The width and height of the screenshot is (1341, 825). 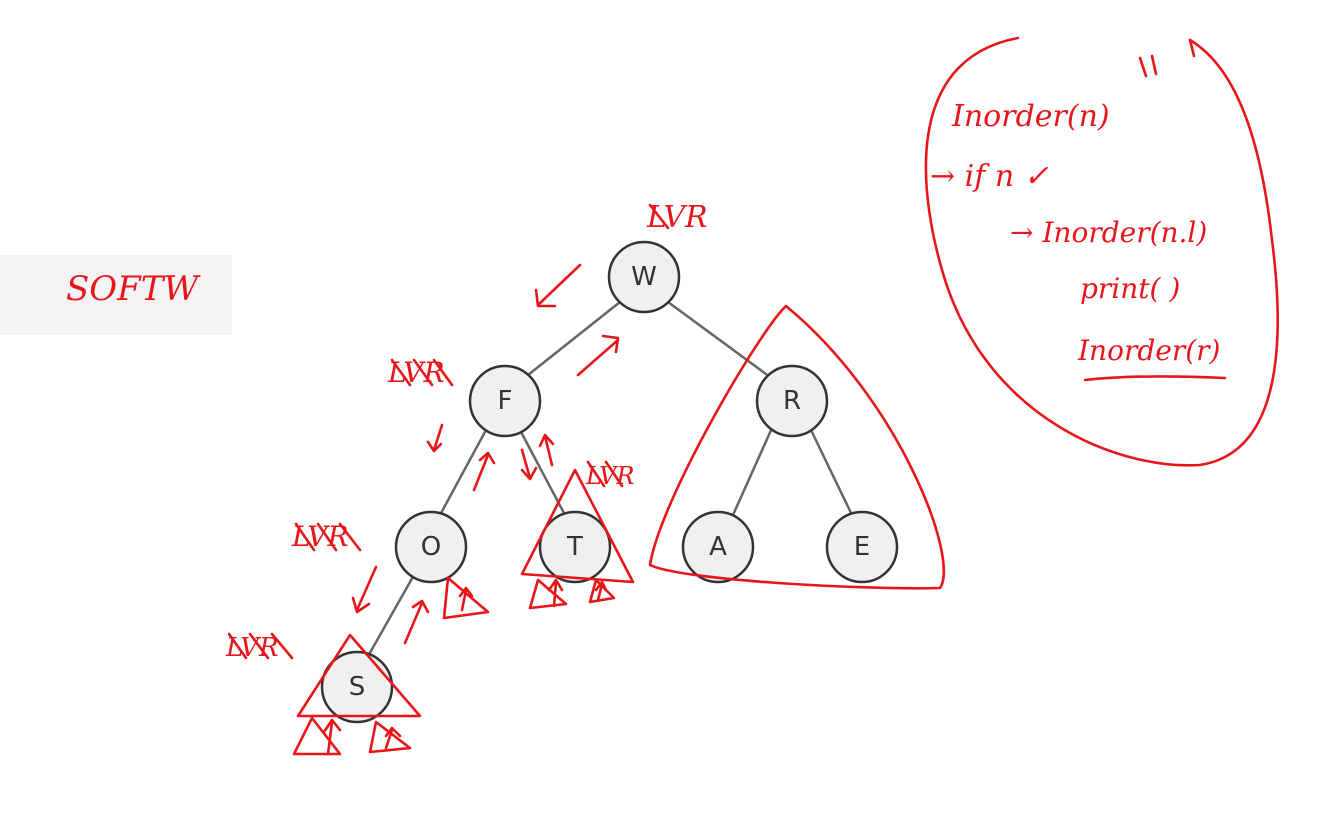 What do you see at coordinates (677, 217) in the screenshot?
I see `lvr-mark-w: LVR` at bounding box center [677, 217].